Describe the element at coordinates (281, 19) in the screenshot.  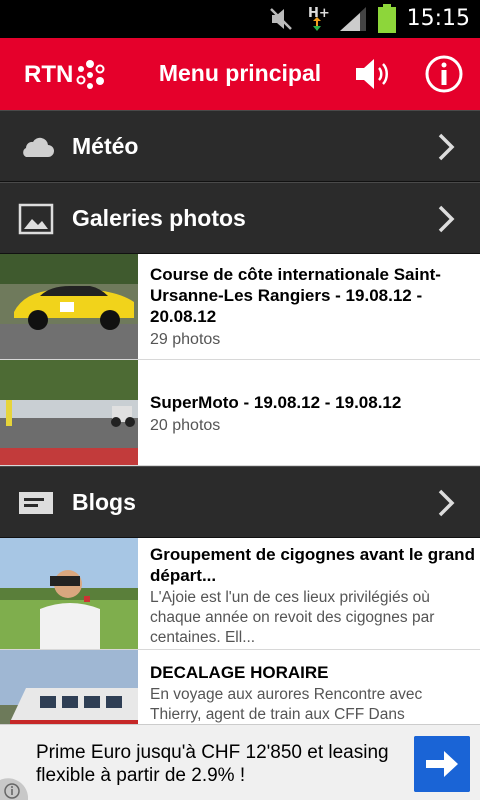
I see `mute-icon` at that location.